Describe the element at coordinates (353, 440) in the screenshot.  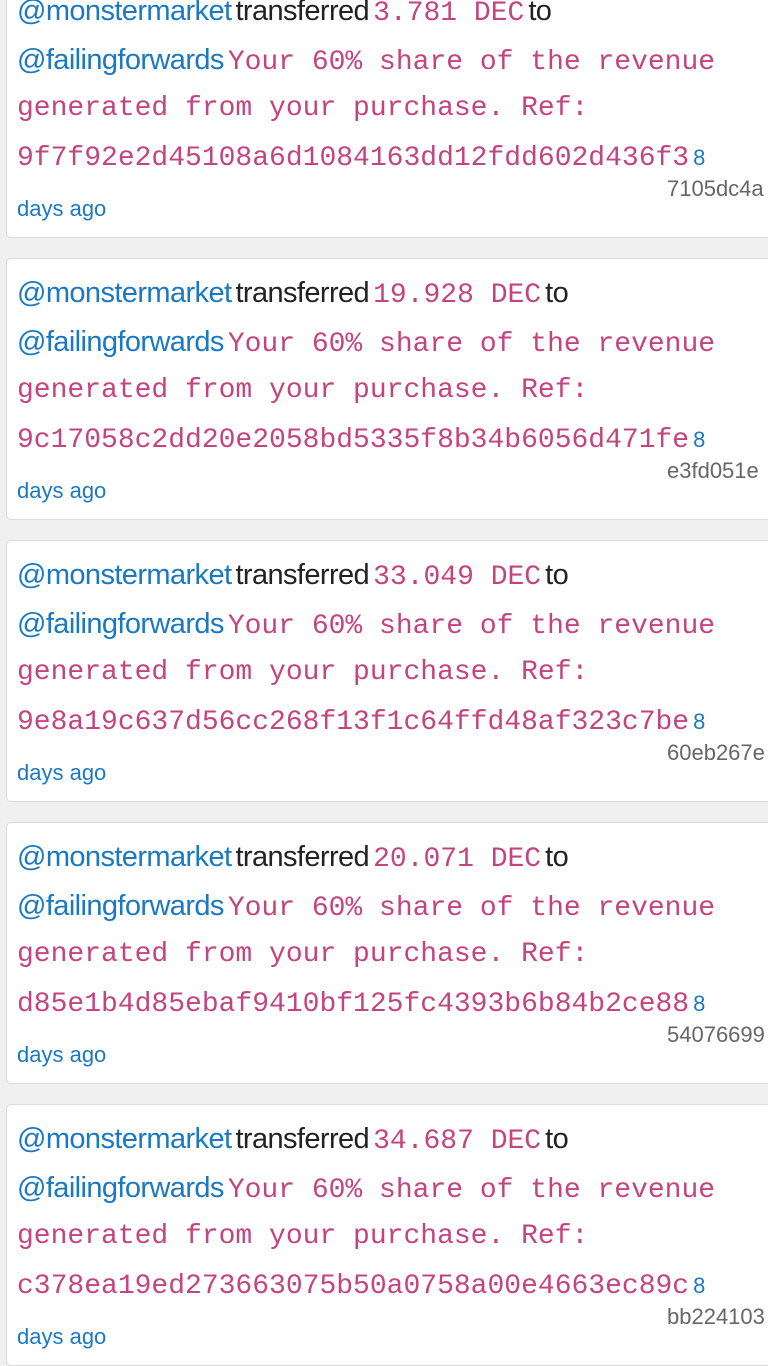
I see `ref-hash: 9c17058c2dd20e2058bd5335f8b34b6056d471fe` at that location.